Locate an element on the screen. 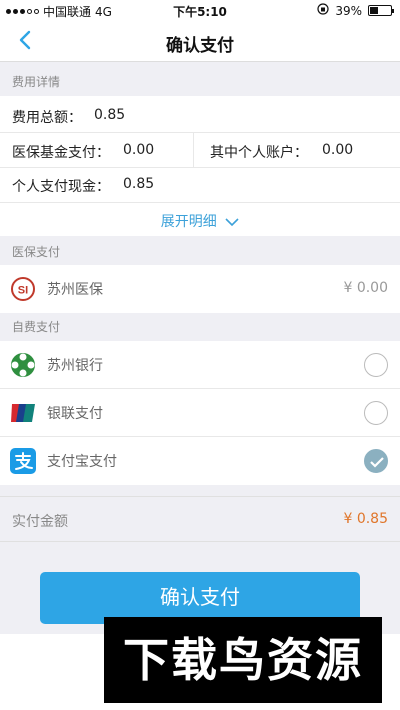 The width and height of the screenshot is (400, 710). fund-label: 医保基金支付： is located at coordinates (61, 153).